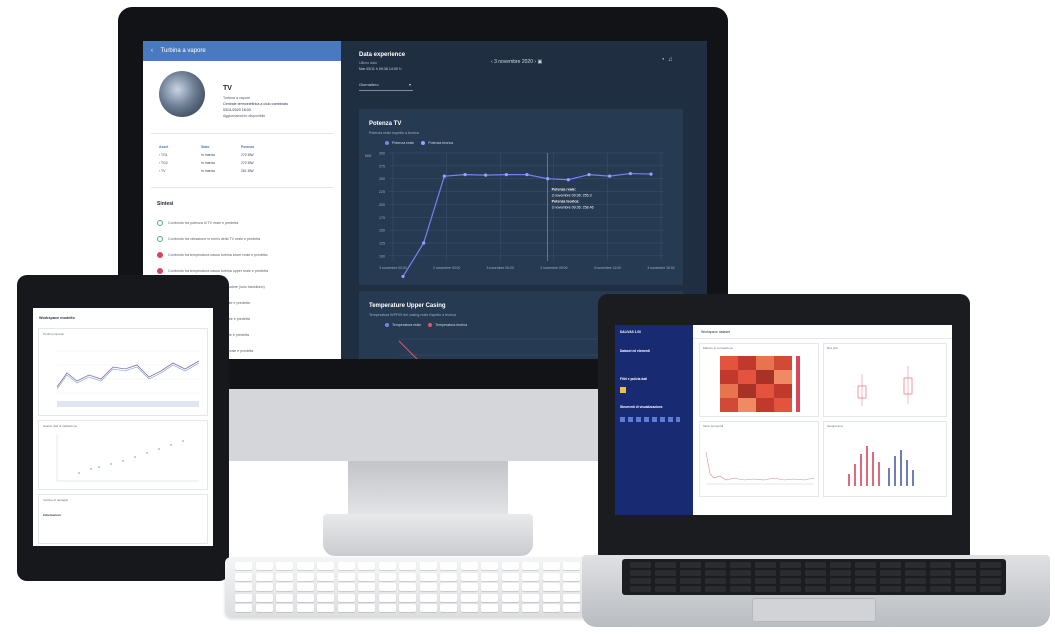 The width and height of the screenshot is (1055, 638). Describe the element at coordinates (650, 419) in the screenshot. I see `viz-tools` at that location.